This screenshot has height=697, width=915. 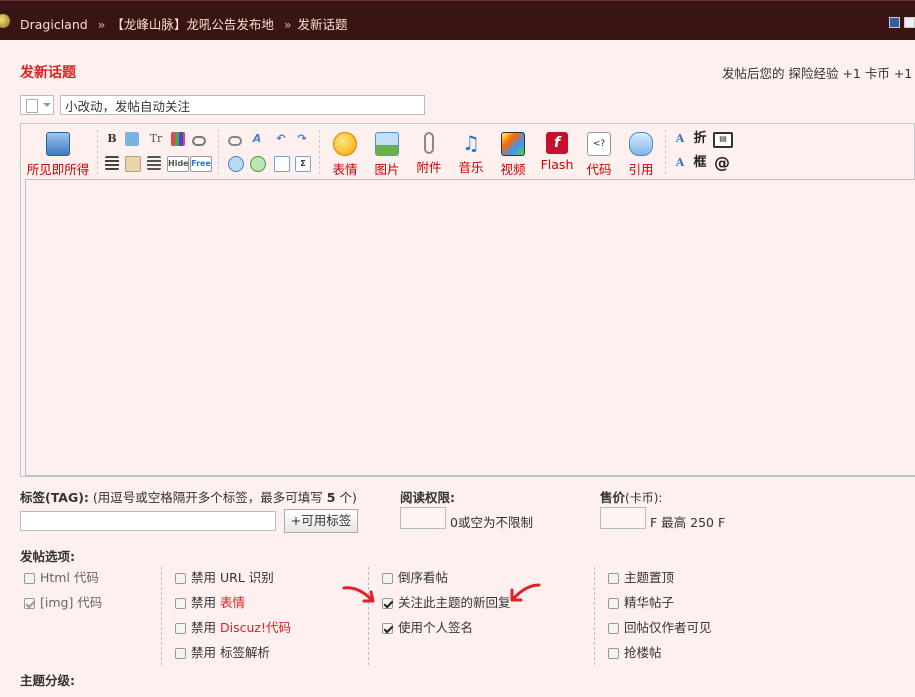 I want to click on option-floor-grab: 抢楼帖, so click(x=660, y=654).